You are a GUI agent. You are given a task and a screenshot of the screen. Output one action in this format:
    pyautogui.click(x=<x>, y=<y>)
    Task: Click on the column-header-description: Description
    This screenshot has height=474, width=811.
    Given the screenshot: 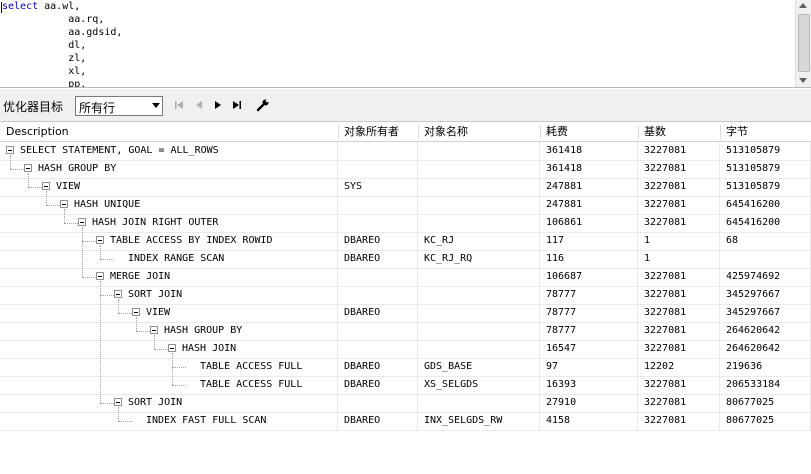 What is the action you would take?
    pyautogui.click(x=37, y=132)
    